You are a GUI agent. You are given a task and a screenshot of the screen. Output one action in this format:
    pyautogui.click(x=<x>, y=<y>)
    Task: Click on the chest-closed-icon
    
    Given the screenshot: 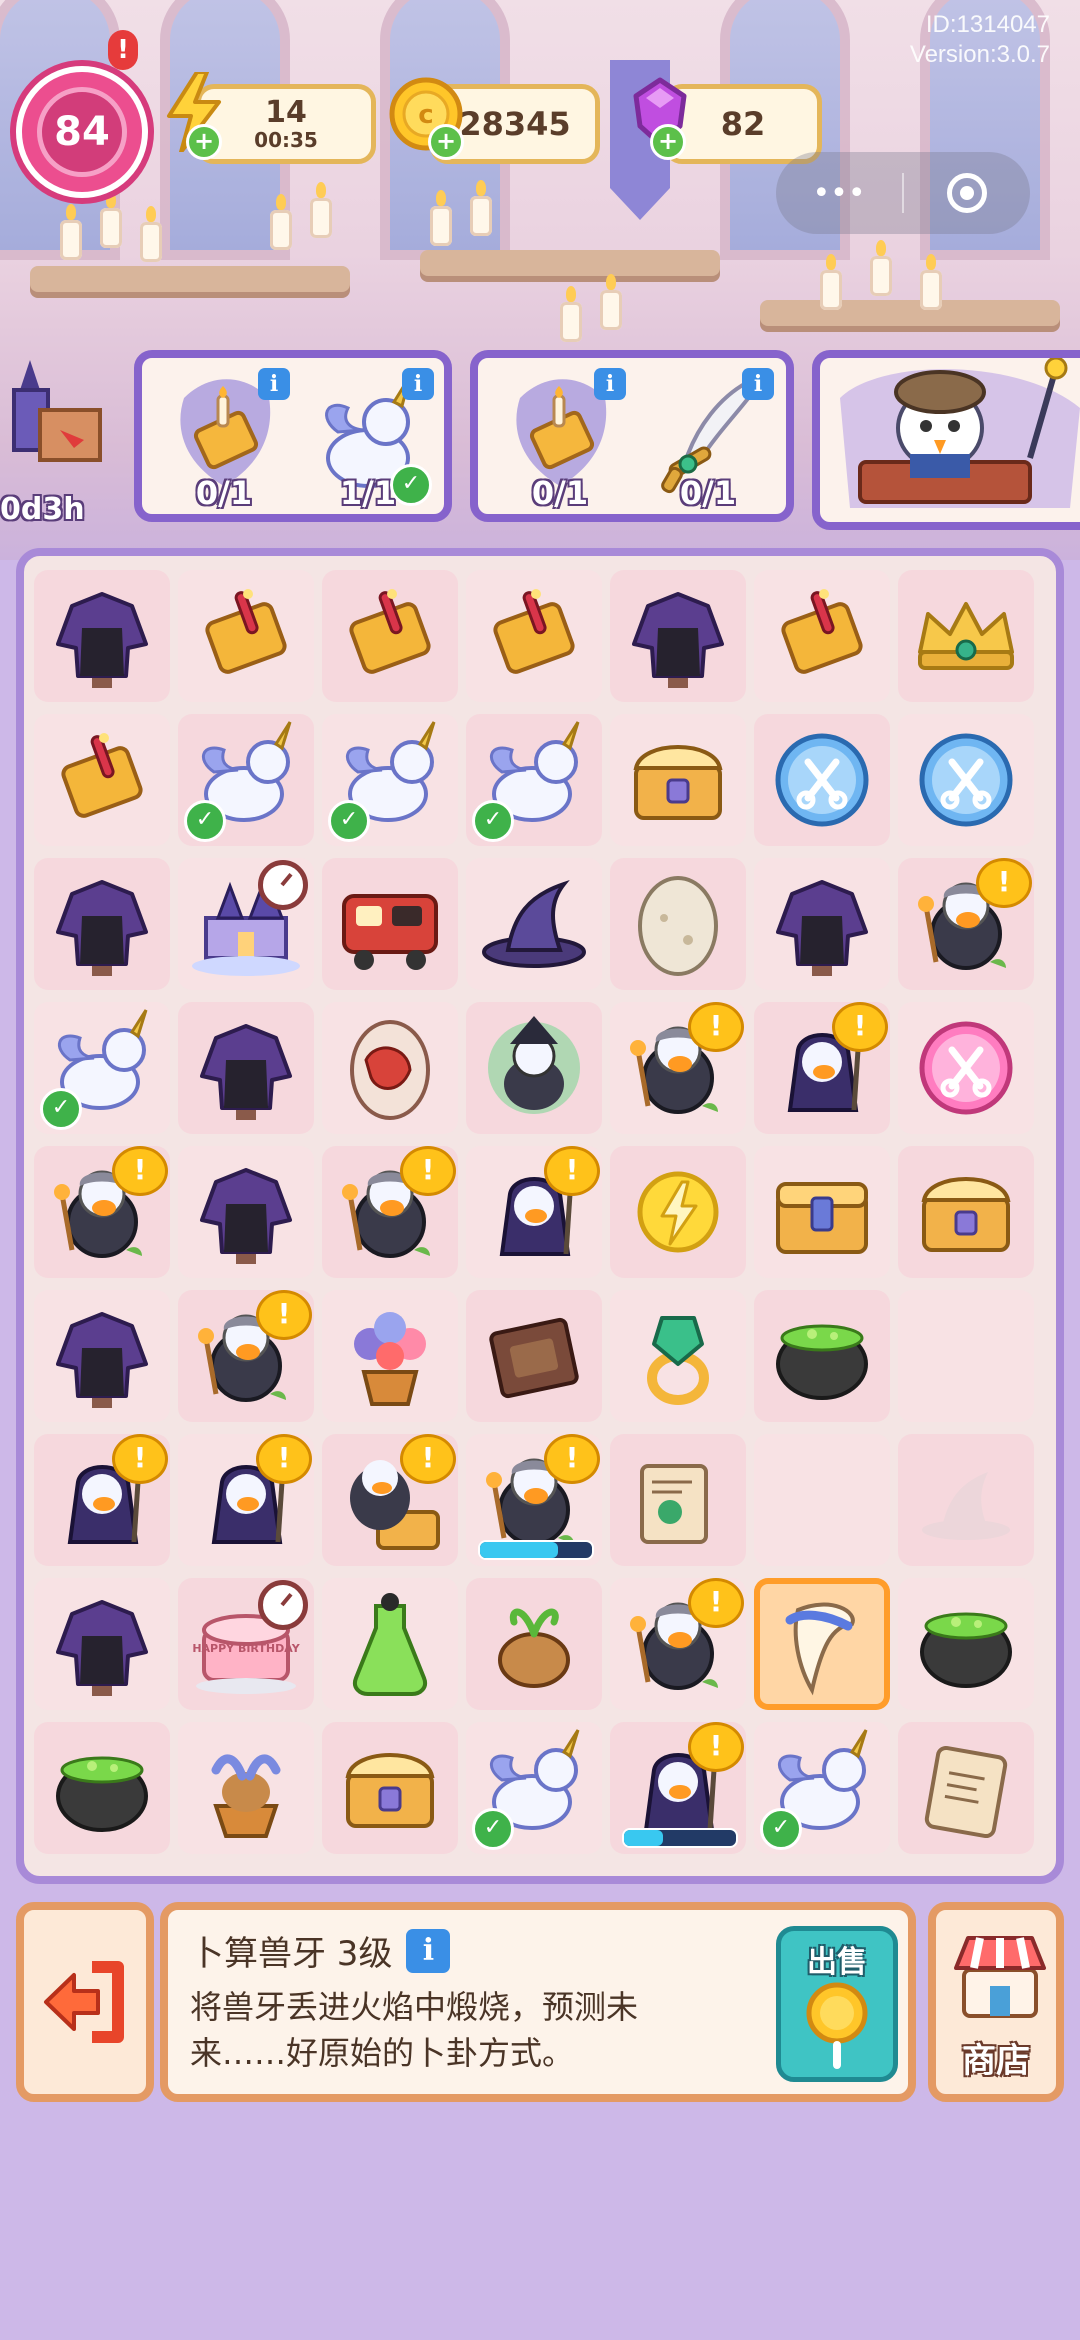 What is the action you would take?
    pyautogui.click(x=822, y=1212)
    